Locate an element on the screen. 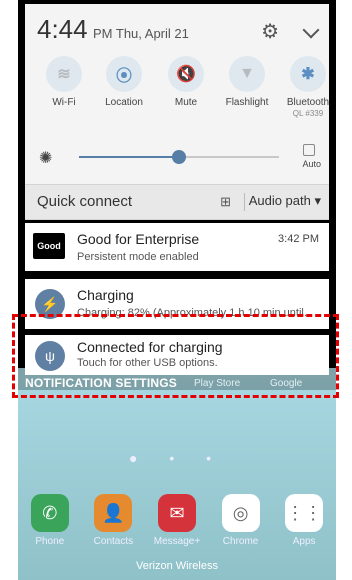 This screenshot has height=580, width=352. quick-setting-label: Bluetooth is located at coordinates (308, 102).